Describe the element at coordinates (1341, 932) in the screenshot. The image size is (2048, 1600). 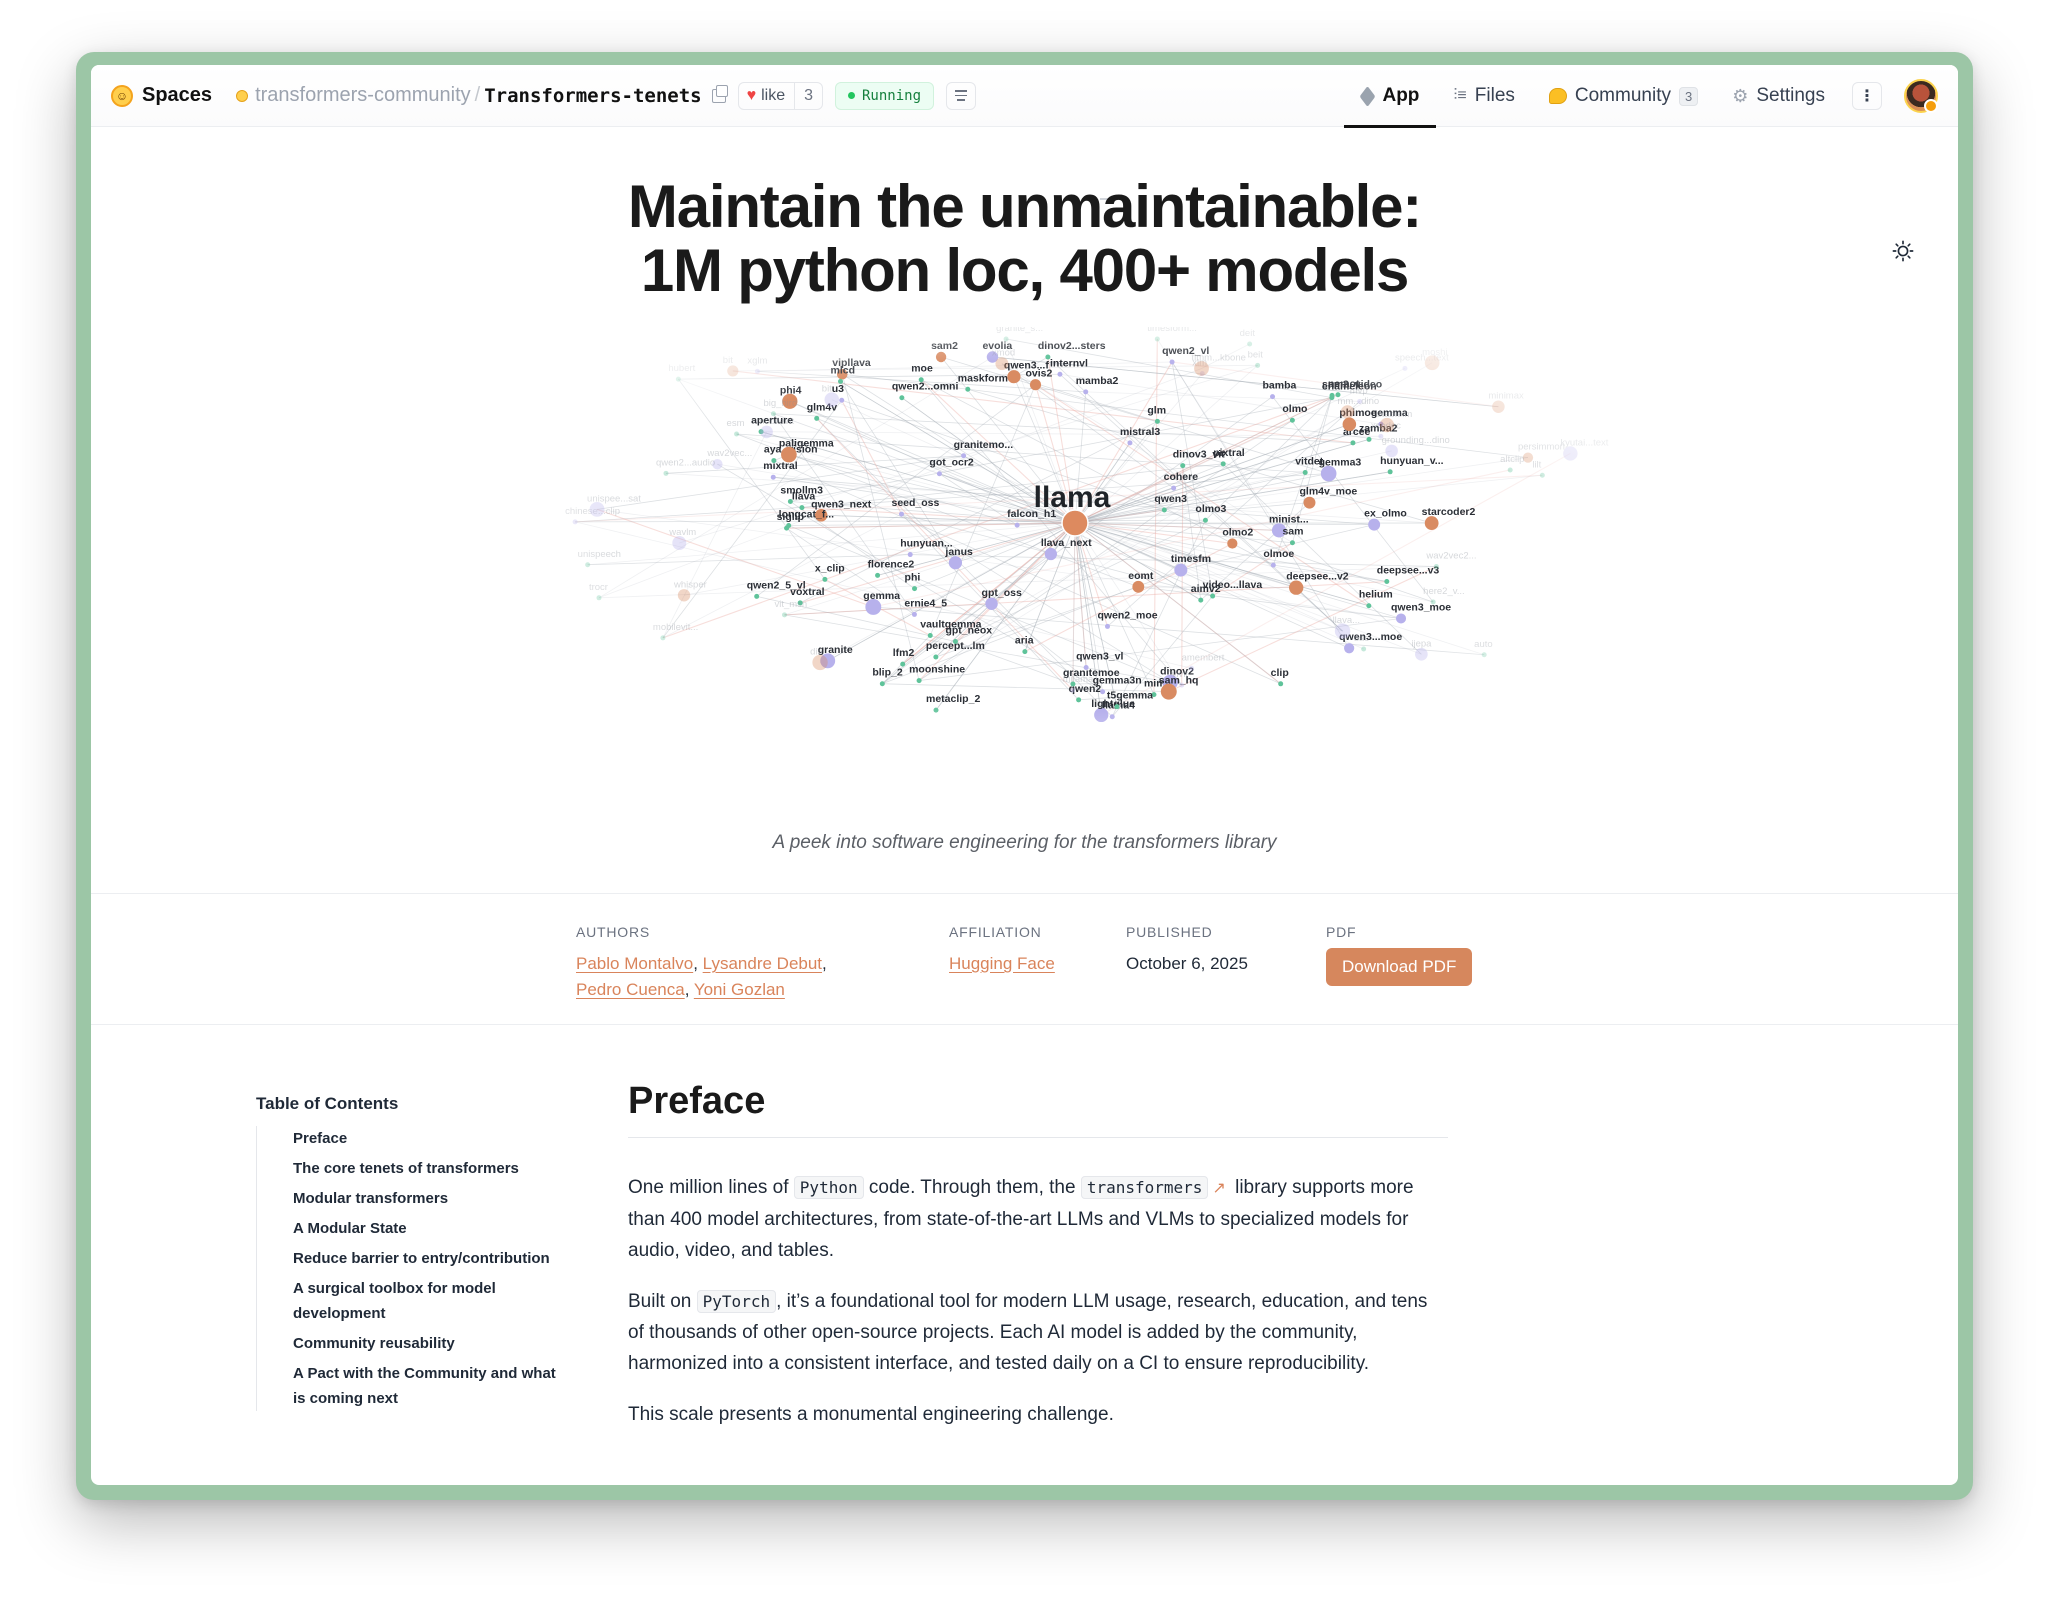
I see `pdf-label: PDF` at that location.